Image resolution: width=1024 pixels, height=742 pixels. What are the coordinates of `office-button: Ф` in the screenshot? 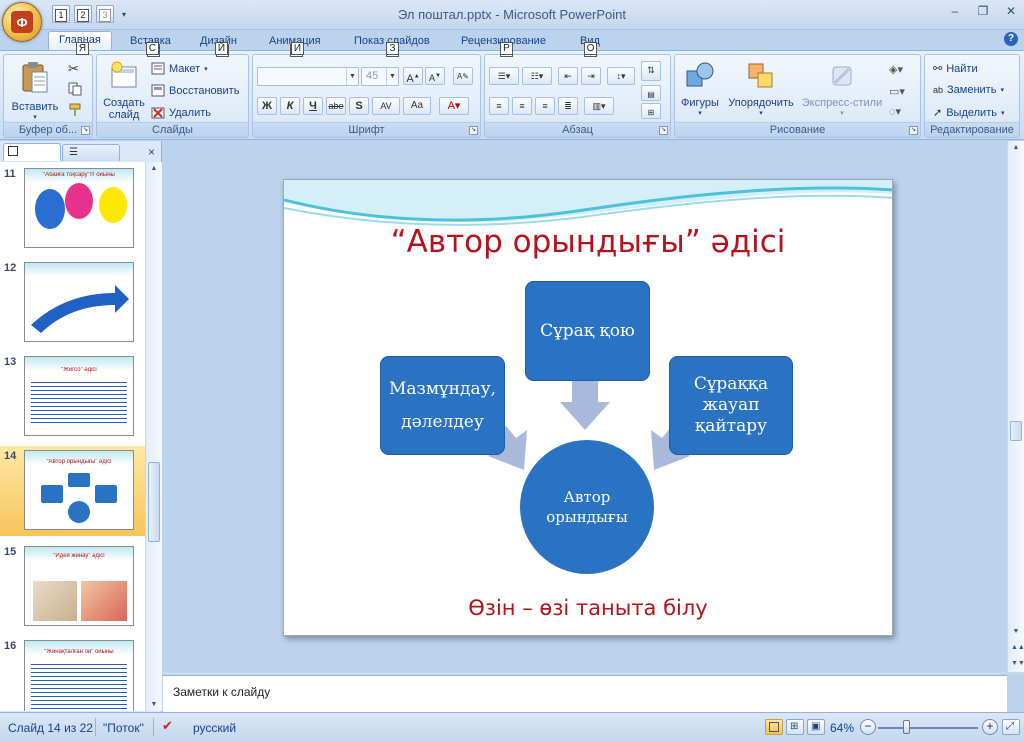 It's located at (22, 22).